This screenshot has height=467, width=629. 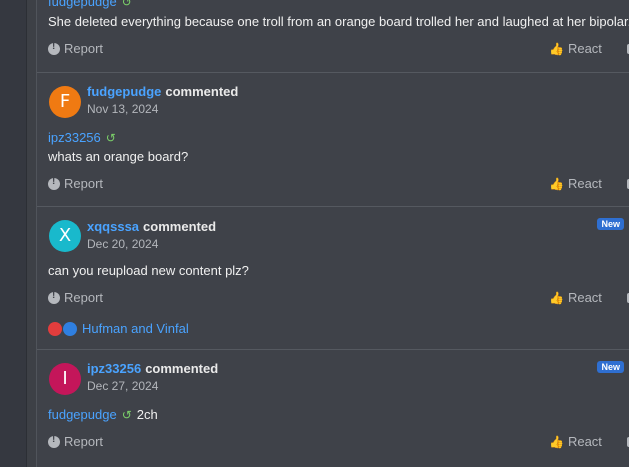 I want to click on avatar-letter: I, so click(x=65, y=378).